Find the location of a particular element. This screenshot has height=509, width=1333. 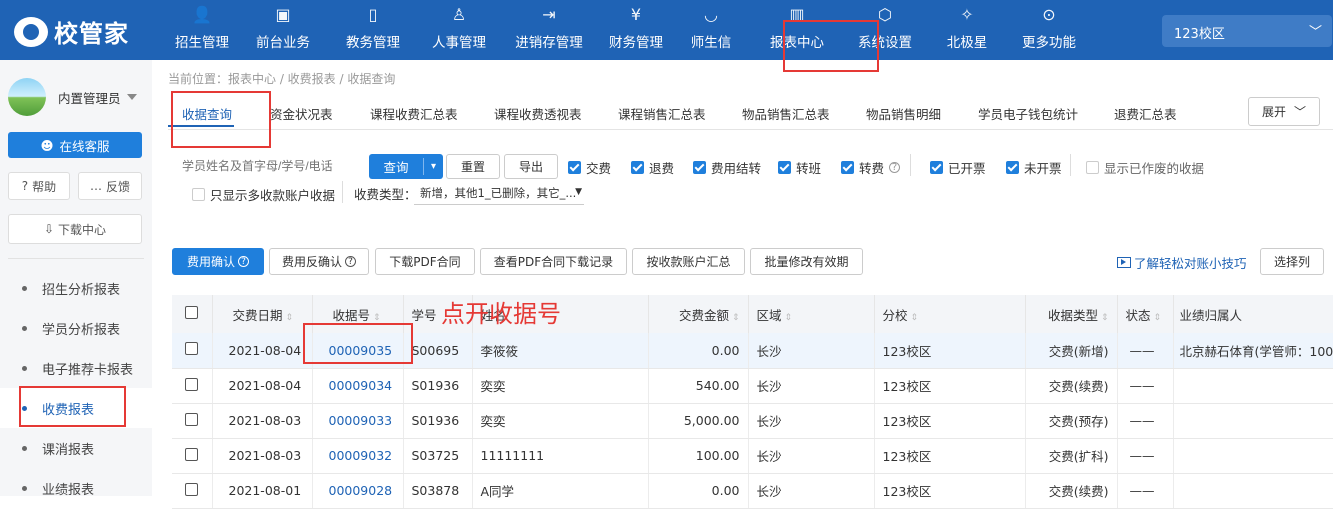

menu-item-performance-report: 业绩报表 is located at coordinates (76, 488).